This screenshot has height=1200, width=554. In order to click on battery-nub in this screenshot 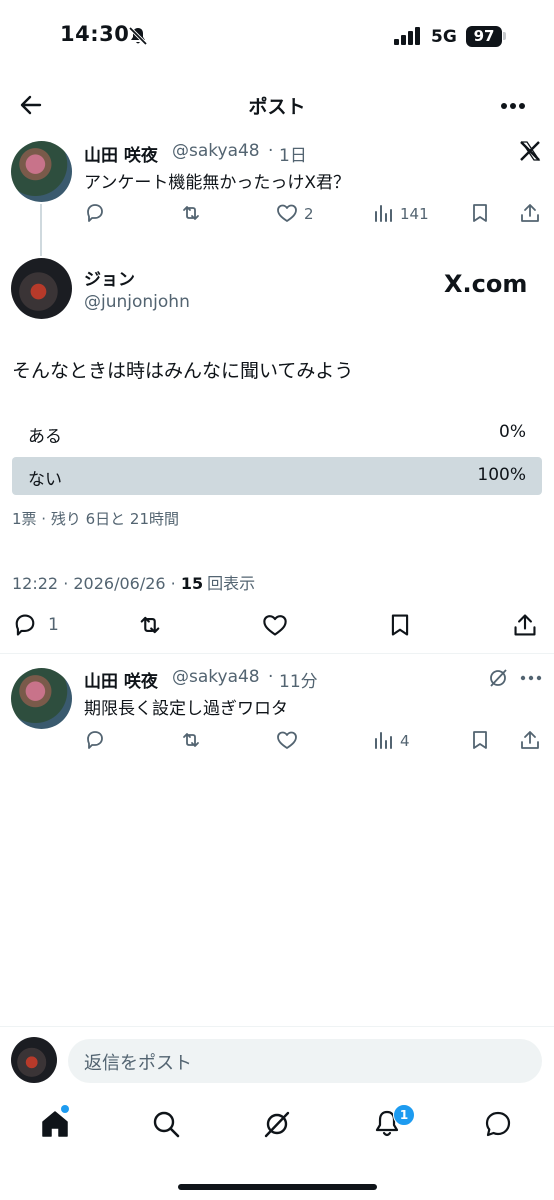, I will do `click(504, 36)`.